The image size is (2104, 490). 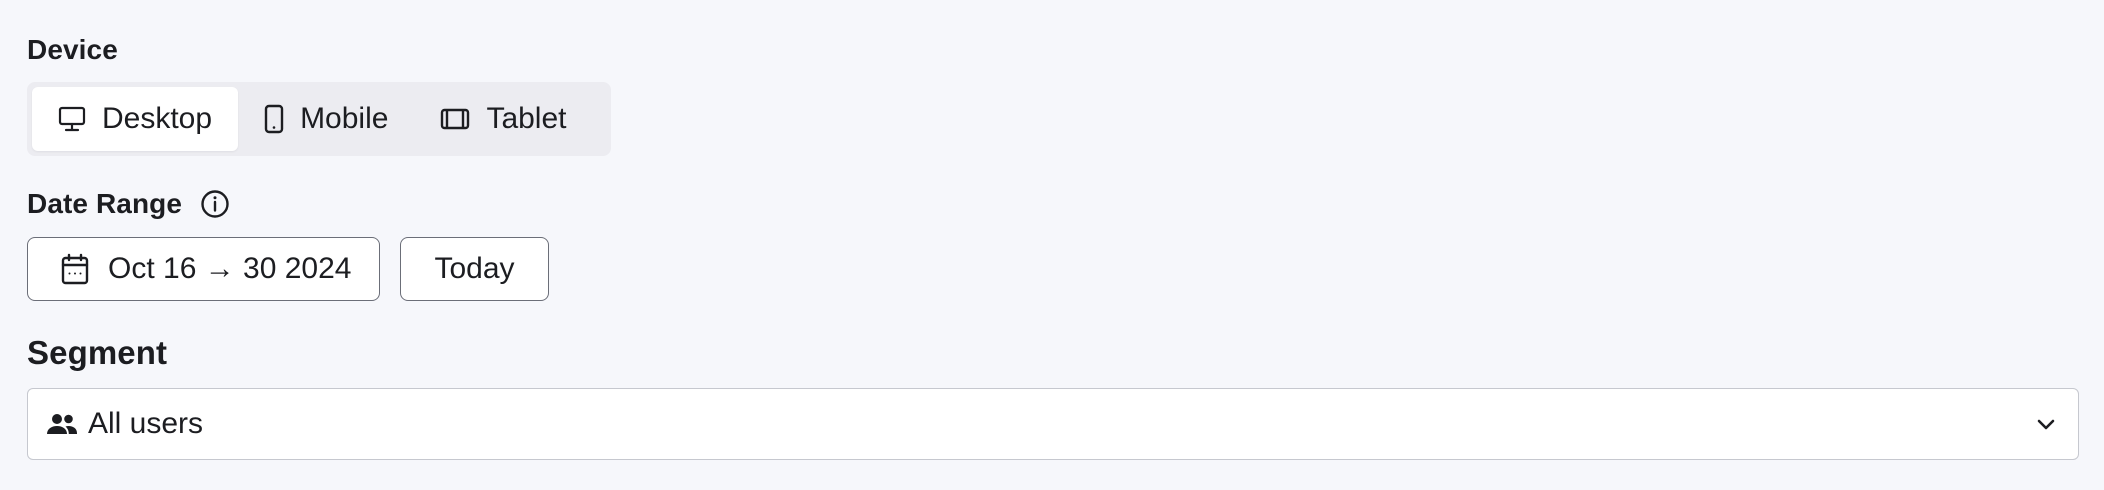 What do you see at coordinates (157, 118) in the screenshot?
I see `device-option-label: Desktop` at bounding box center [157, 118].